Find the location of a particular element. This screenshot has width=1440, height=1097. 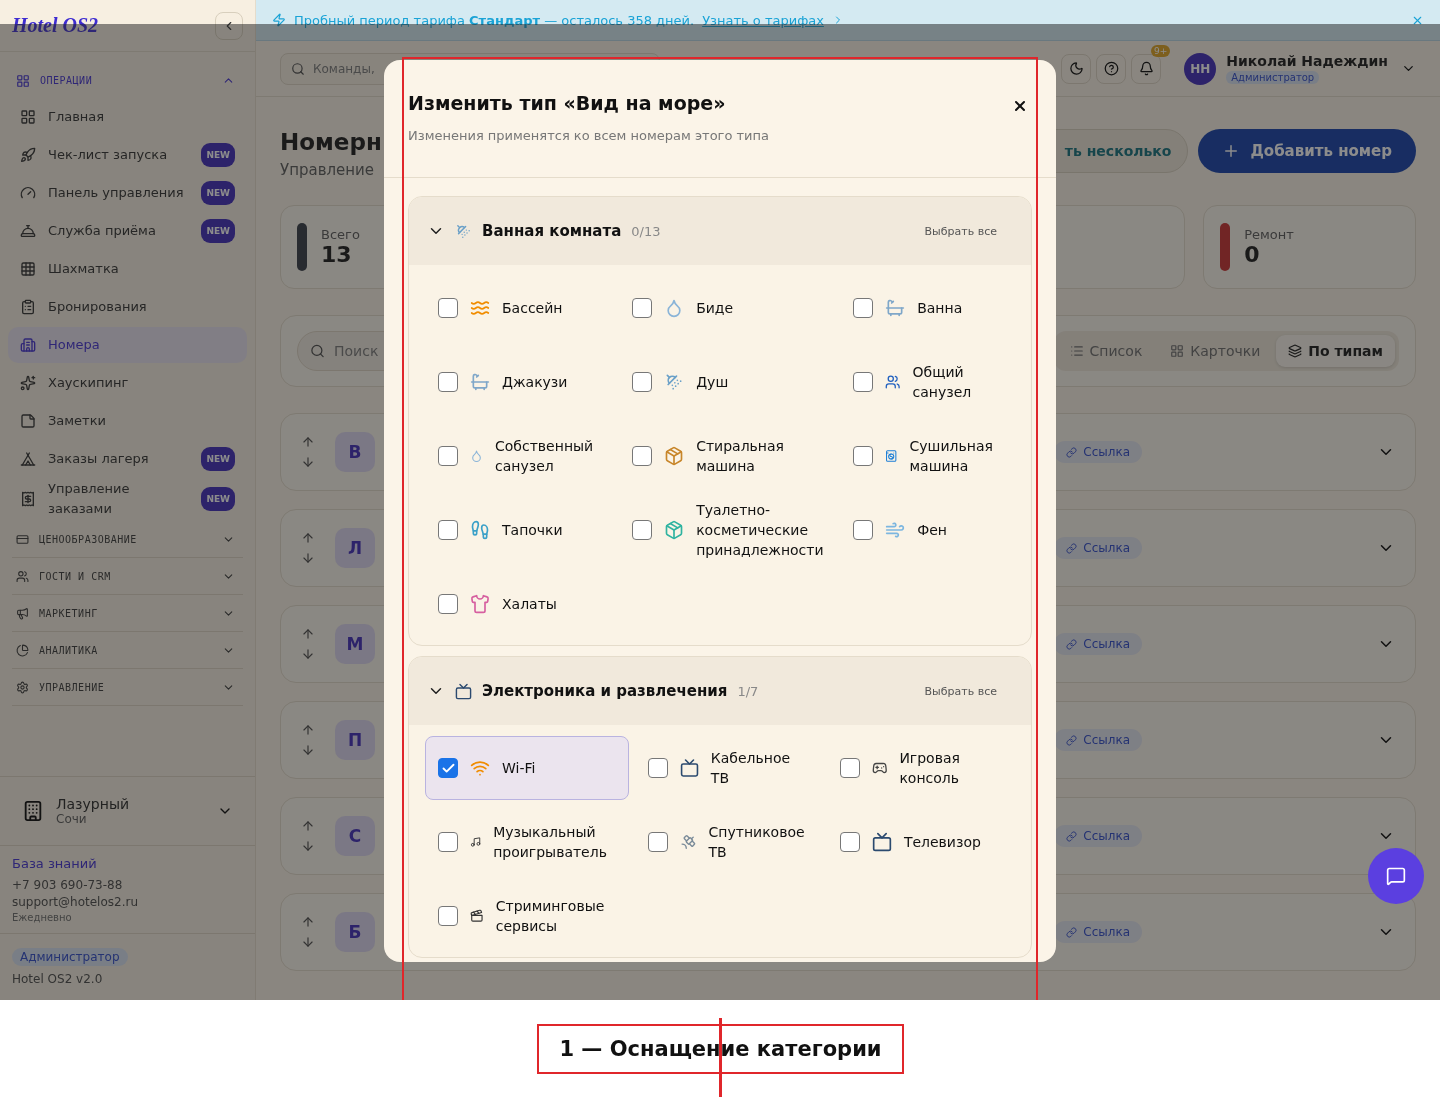

nav-item: Бронирования is located at coordinates (127, 307).